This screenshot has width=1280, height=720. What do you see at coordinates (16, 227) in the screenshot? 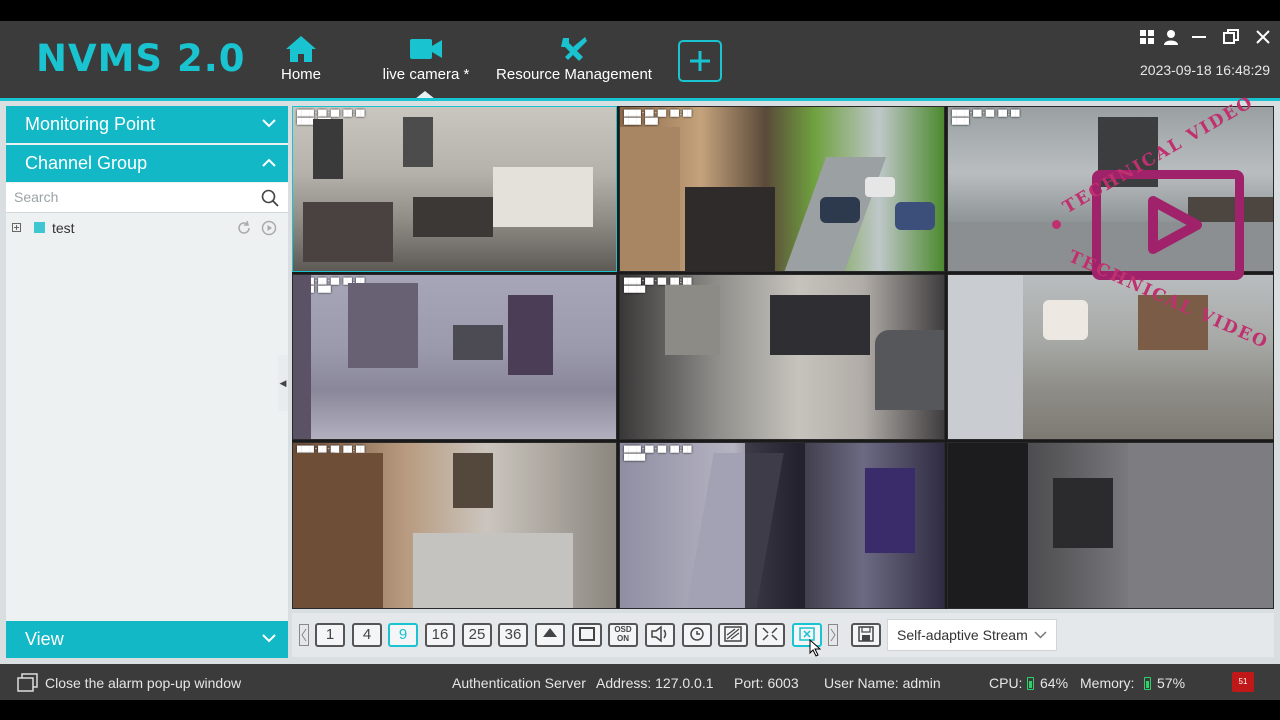
I see `expand-icon` at bounding box center [16, 227].